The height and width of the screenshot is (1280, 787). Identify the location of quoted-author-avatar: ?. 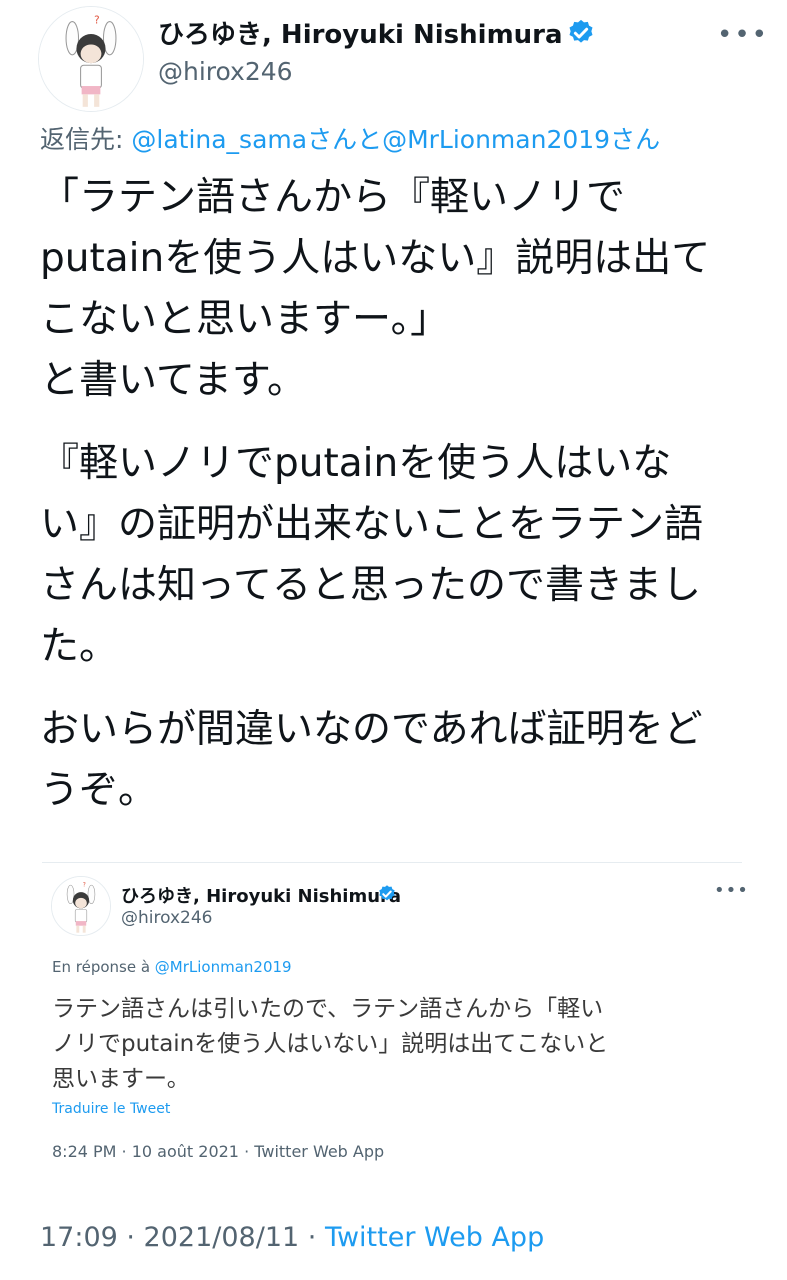
(81, 906).